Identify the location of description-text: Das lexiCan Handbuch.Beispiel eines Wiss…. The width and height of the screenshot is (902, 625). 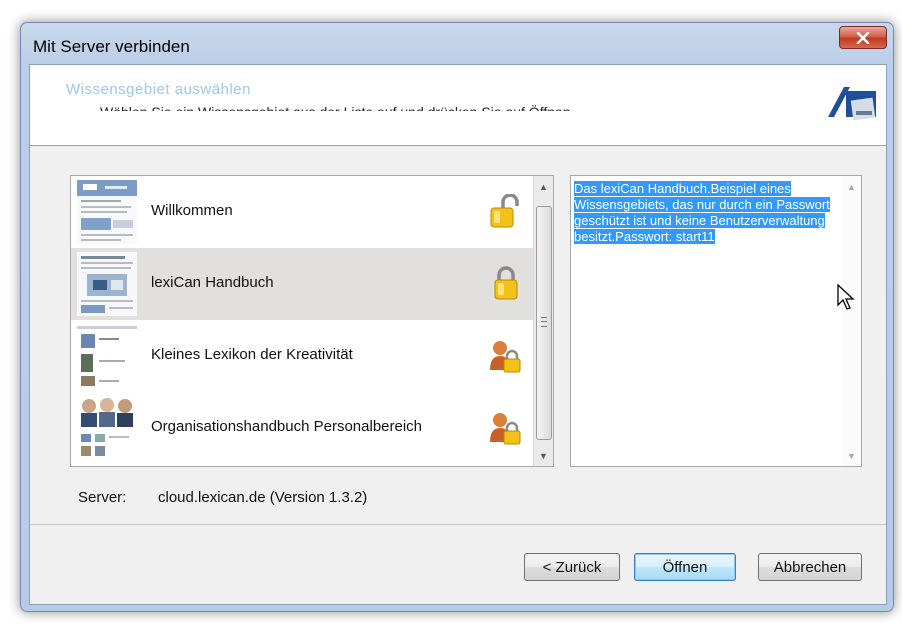
(702, 213).